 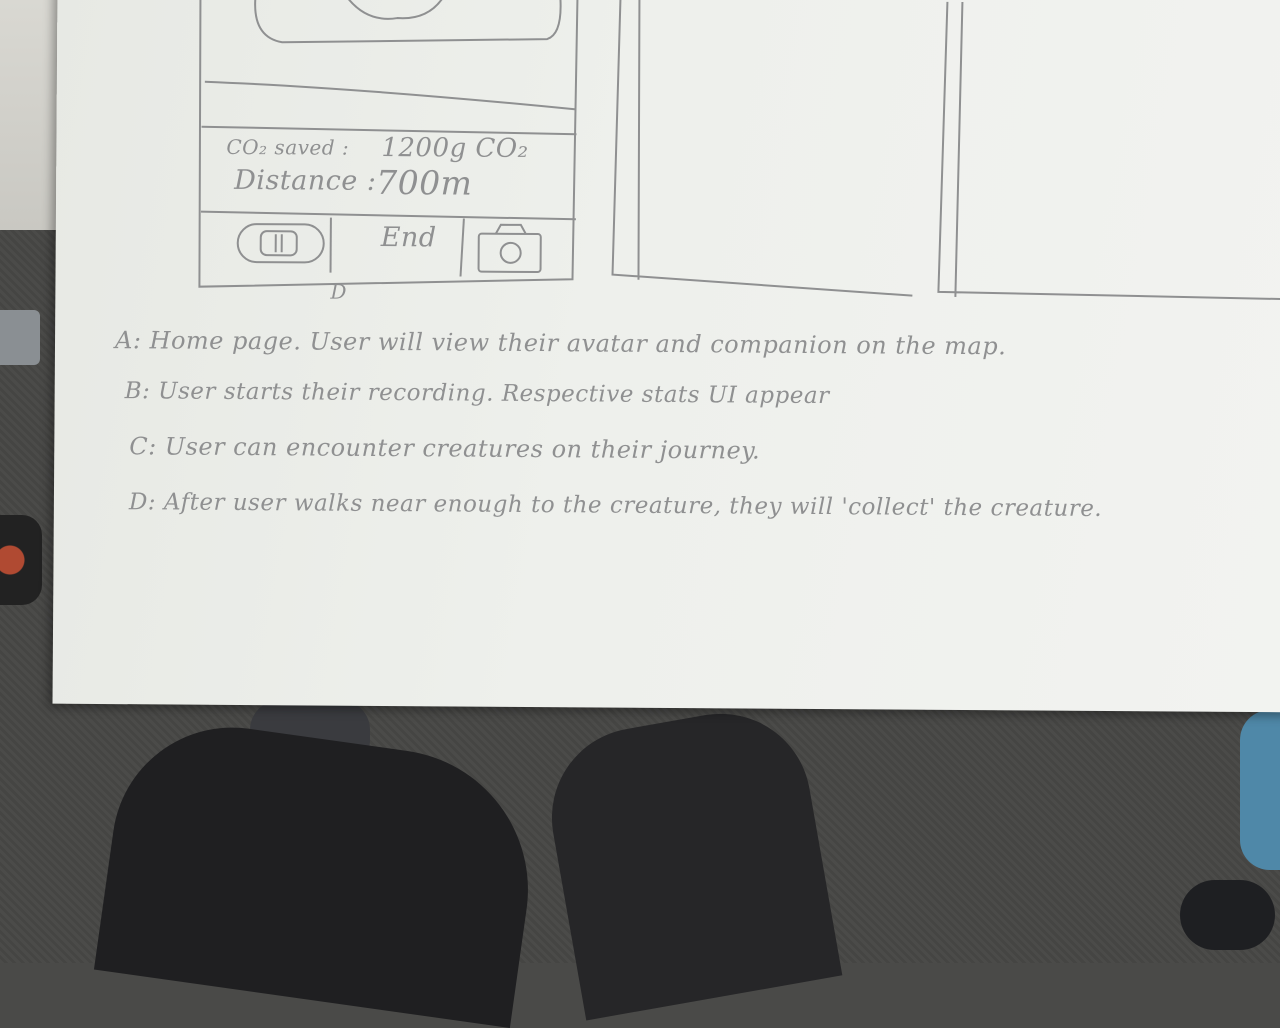 What do you see at coordinates (408, 22) in the screenshot?
I see `map-card` at bounding box center [408, 22].